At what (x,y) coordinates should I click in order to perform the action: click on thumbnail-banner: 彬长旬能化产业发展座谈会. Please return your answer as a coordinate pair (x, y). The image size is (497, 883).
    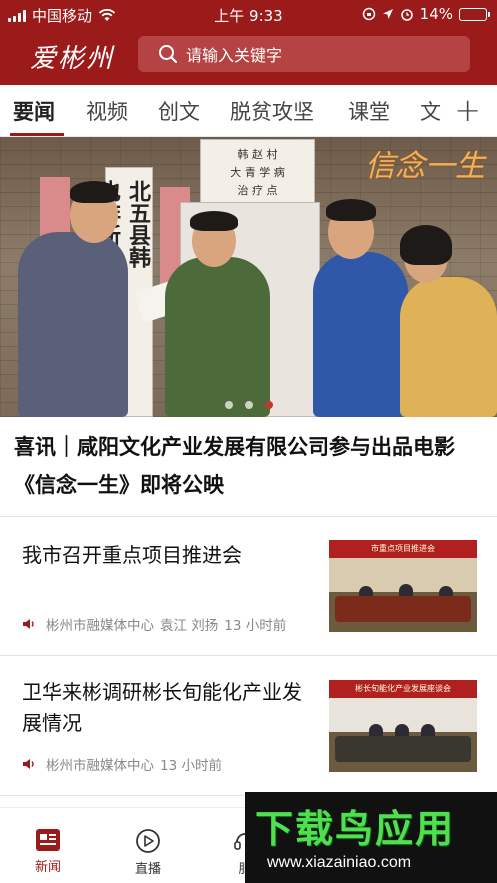
    Looking at the image, I should click on (403, 689).